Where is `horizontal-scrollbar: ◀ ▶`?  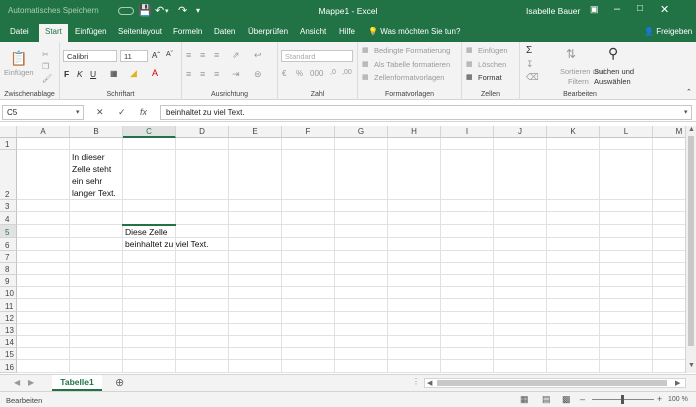 horizontal-scrollbar: ◀ ▶ is located at coordinates (555, 383).